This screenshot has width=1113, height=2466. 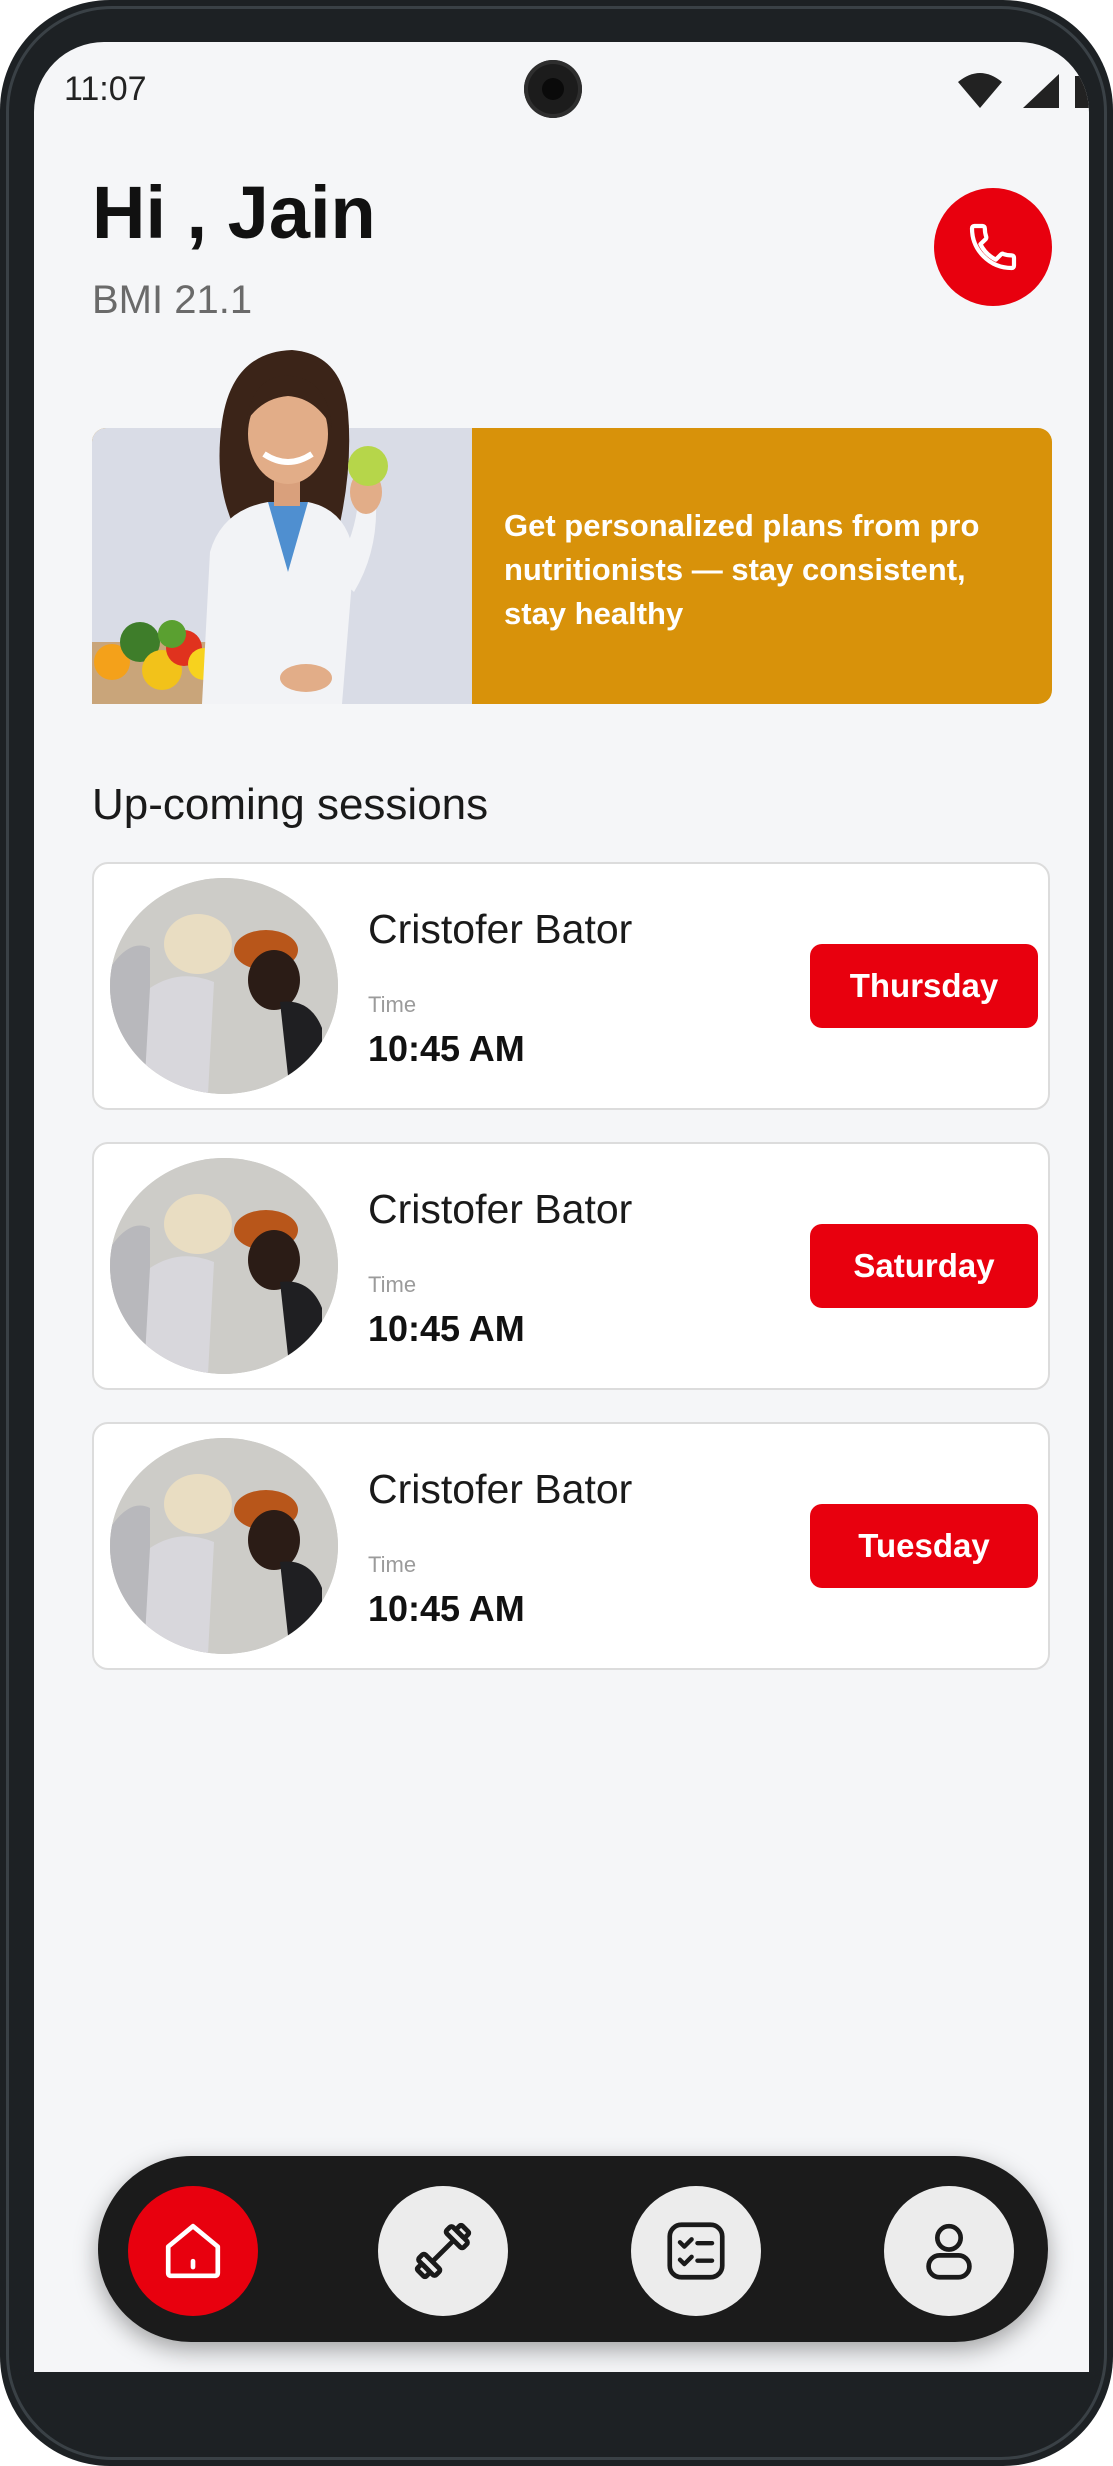 What do you see at coordinates (105, 89) in the screenshot?
I see `status-time: 11:07` at bounding box center [105, 89].